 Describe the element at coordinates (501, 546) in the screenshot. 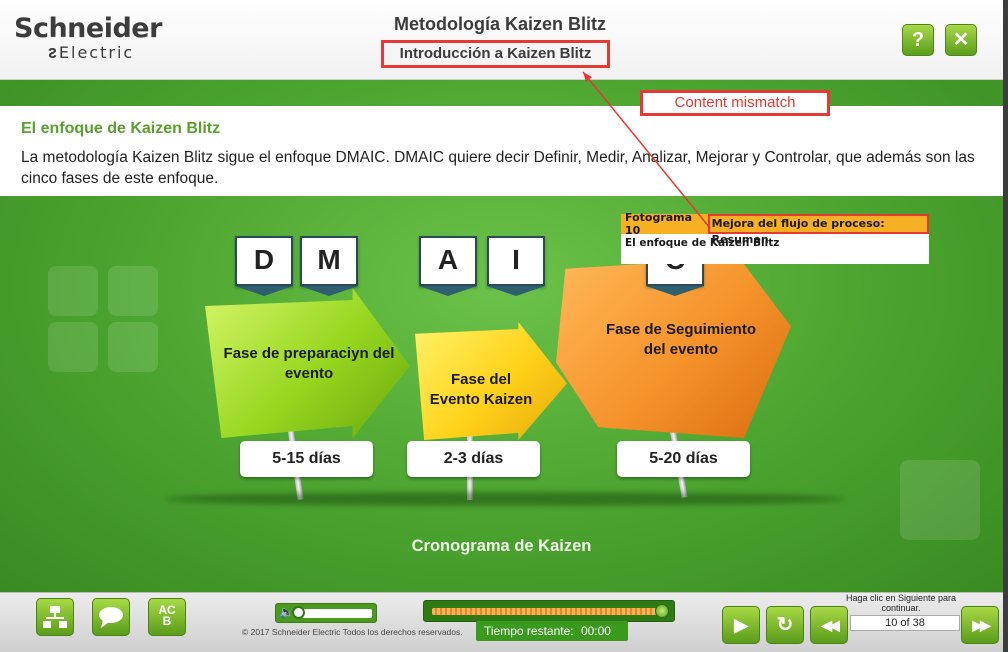

I see `diagram-caption: Cronograma de Kaizen` at that location.